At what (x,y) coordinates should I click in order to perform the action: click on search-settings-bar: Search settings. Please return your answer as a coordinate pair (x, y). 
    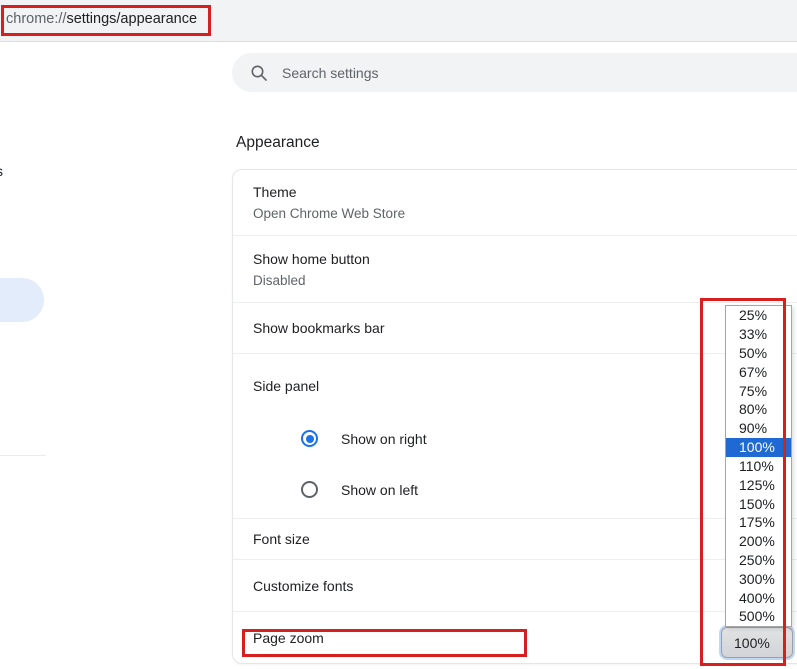
    Looking at the image, I should click on (514, 72).